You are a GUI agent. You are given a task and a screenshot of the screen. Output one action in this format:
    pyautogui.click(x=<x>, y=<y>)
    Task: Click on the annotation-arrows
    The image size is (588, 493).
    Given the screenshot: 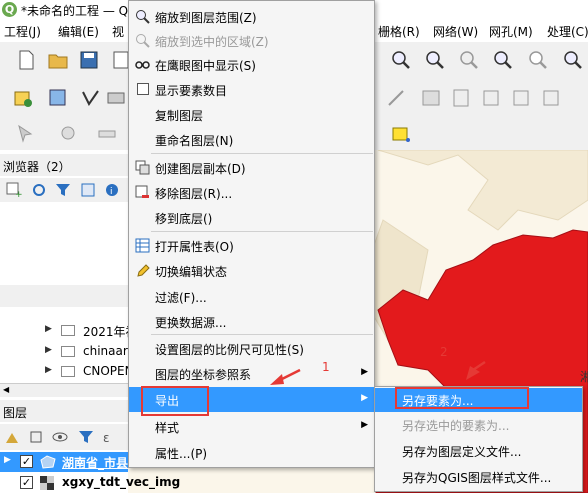 What is the action you would take?
    pyautogui.click(x=378, y=372)
    